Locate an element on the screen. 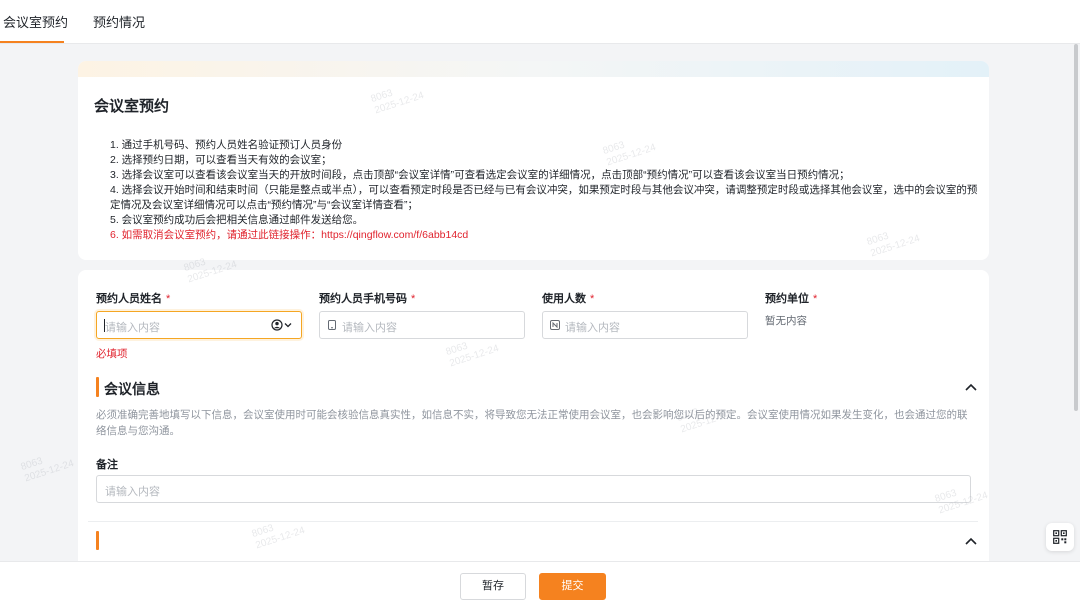 This screenshot has height=611, width=1080. count-input: 请输入内容 is located at coordinates (645, 325).